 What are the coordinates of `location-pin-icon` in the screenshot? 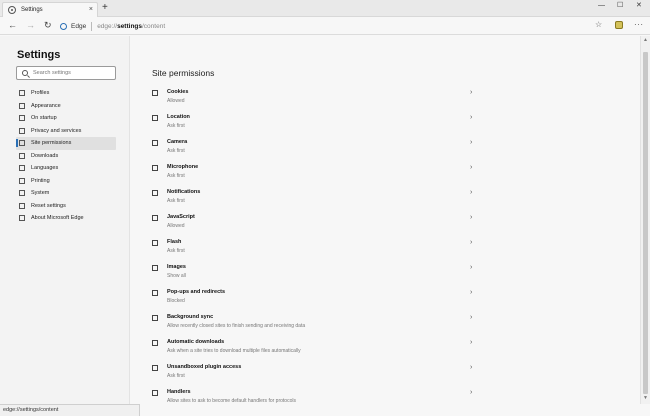 It's located at (155, 118).